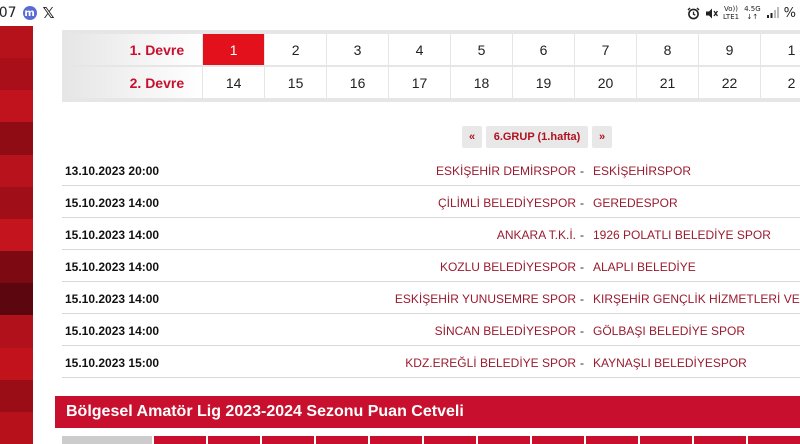 This screenshot has height=444, width=800. I want to click on first-half-rounds: 1. Devre 1234567891, so click(433, 50).